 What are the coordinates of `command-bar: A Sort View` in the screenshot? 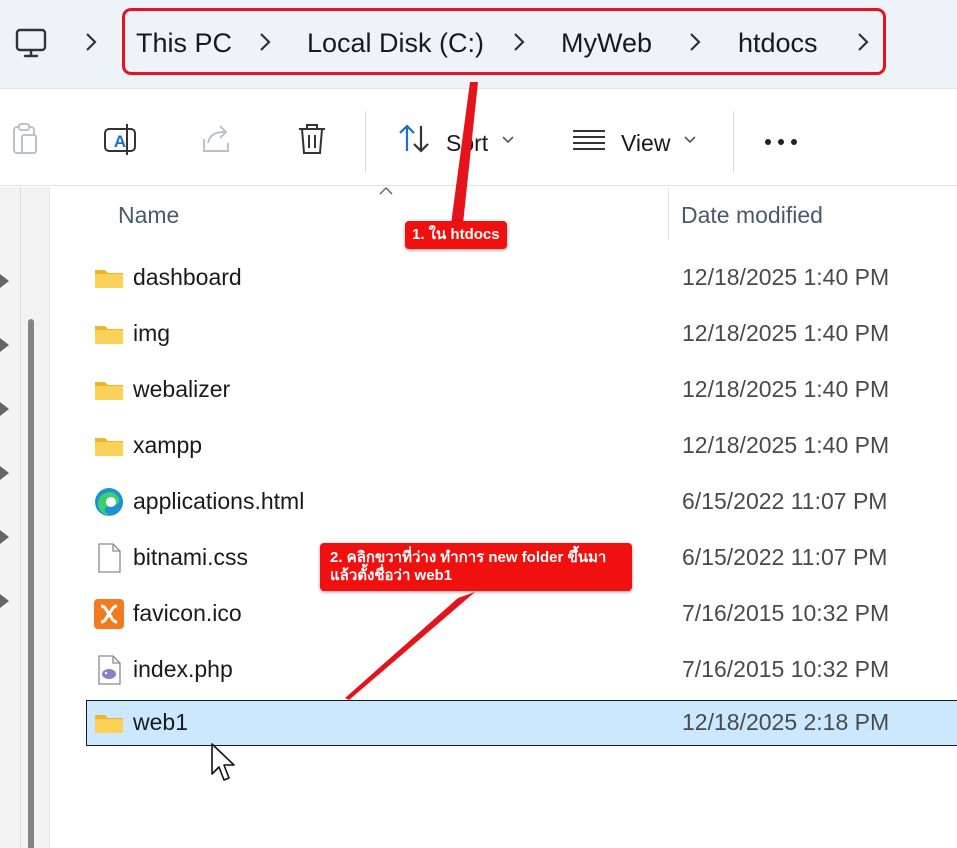 It's located at (478, 137).